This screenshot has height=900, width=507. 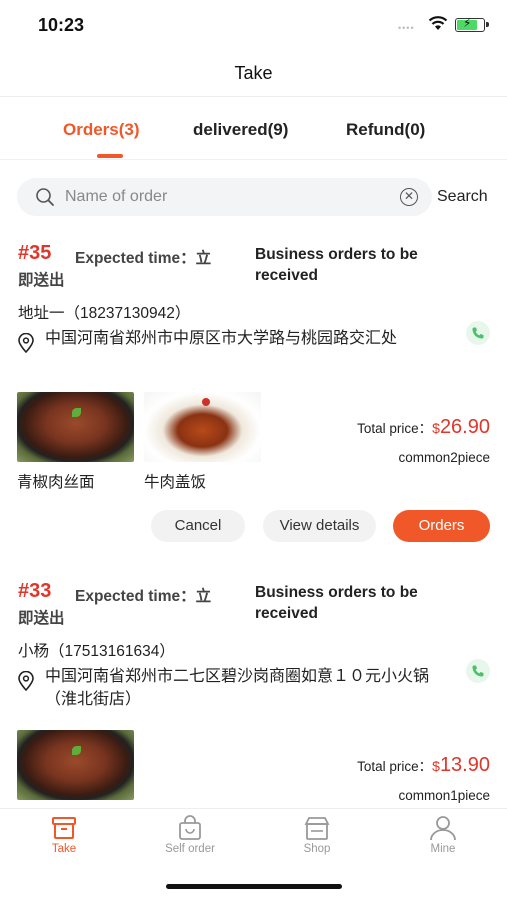 I want to click on tabbar-shop: Shop, so click(x=317, y=835).